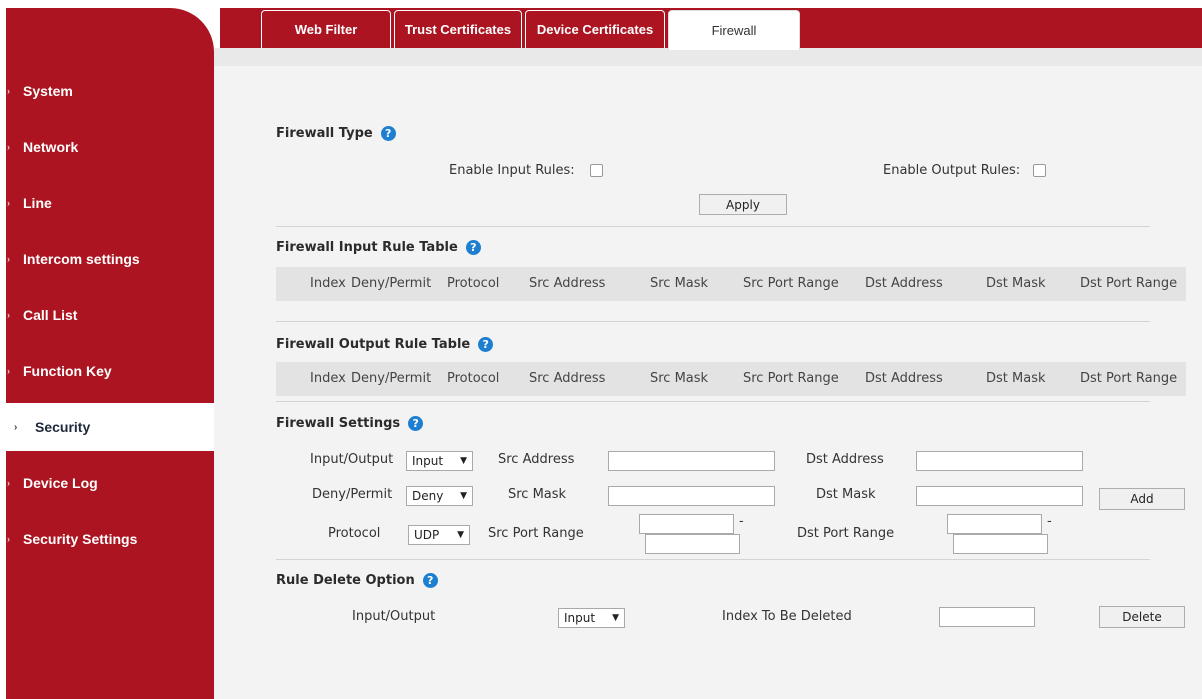  I want to click on enable-input-rules-label: Enable Input Rules:, so click(512, 170).